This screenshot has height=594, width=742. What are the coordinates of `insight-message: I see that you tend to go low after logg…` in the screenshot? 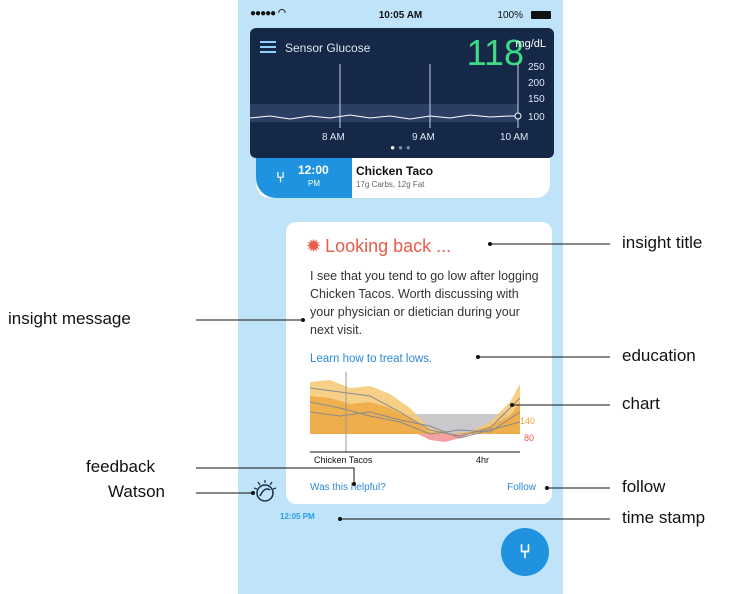 It's located at (424, 303).